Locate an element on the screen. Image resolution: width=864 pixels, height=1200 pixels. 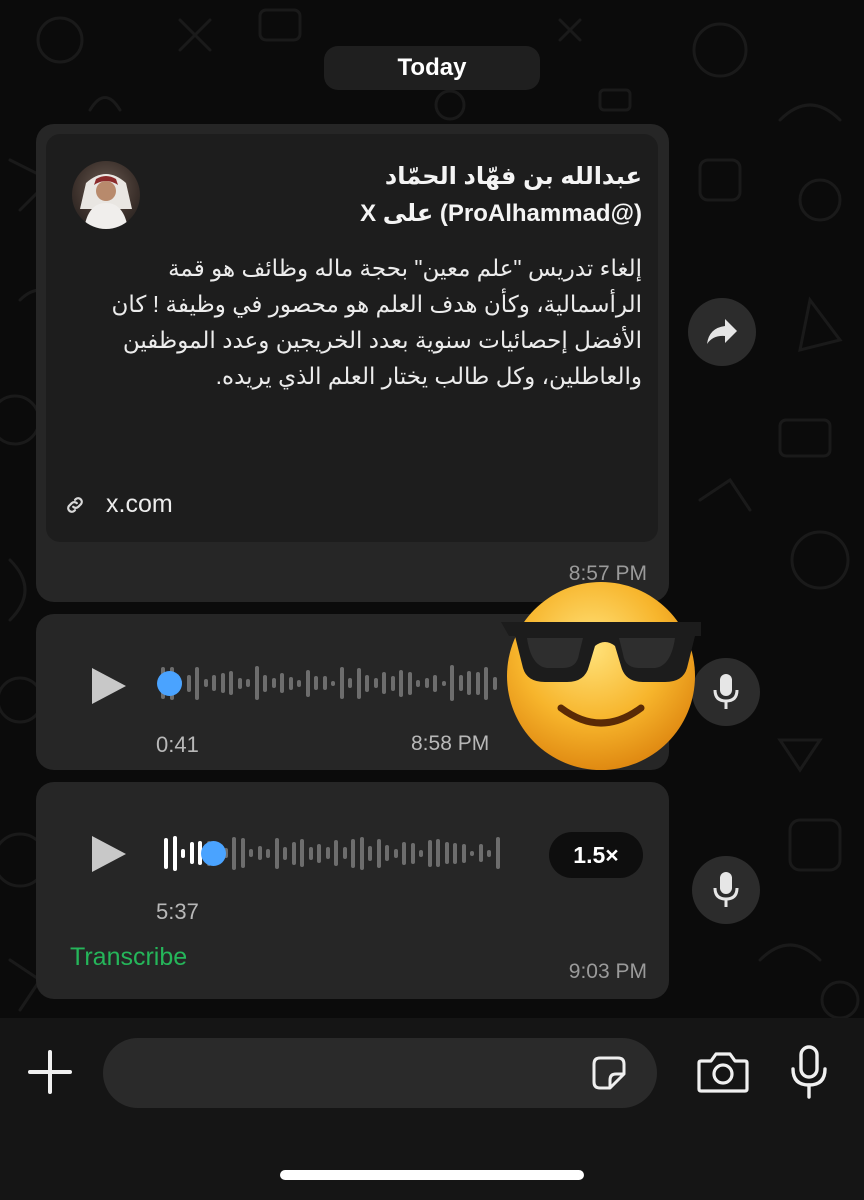
preview-link: x.com is located at coordinates (118, 504).